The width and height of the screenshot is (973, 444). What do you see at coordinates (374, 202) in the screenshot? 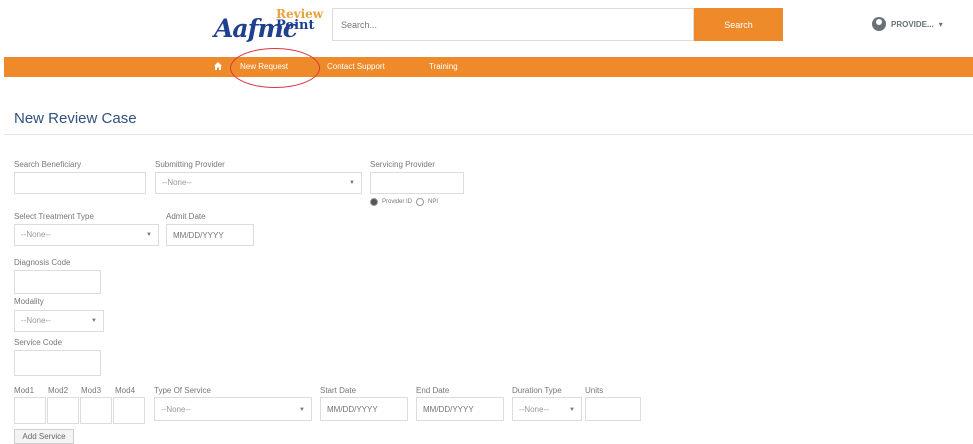
I see `radio-provider-id` at bounding box center [374, 202].